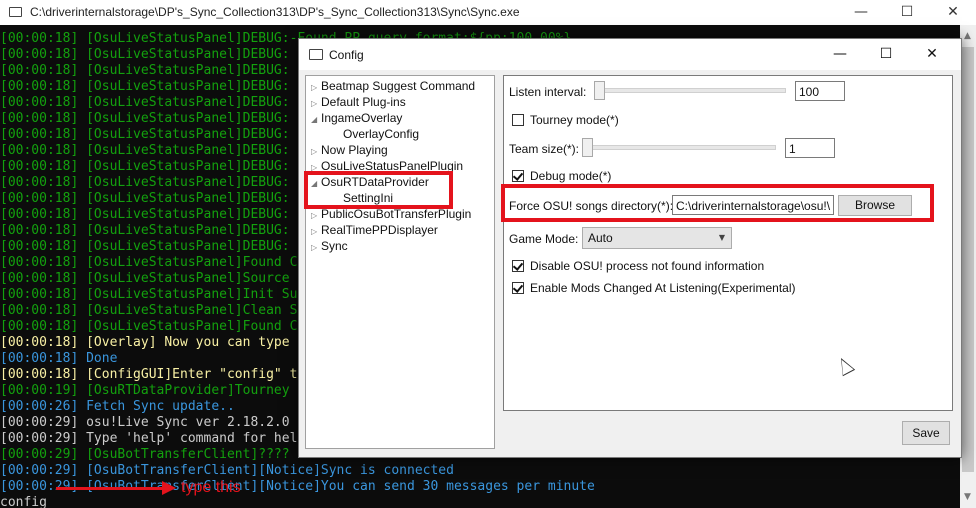 The height and width of the screenshot is (508, 976). I want to click on config-title: Config, so click(346, 55).